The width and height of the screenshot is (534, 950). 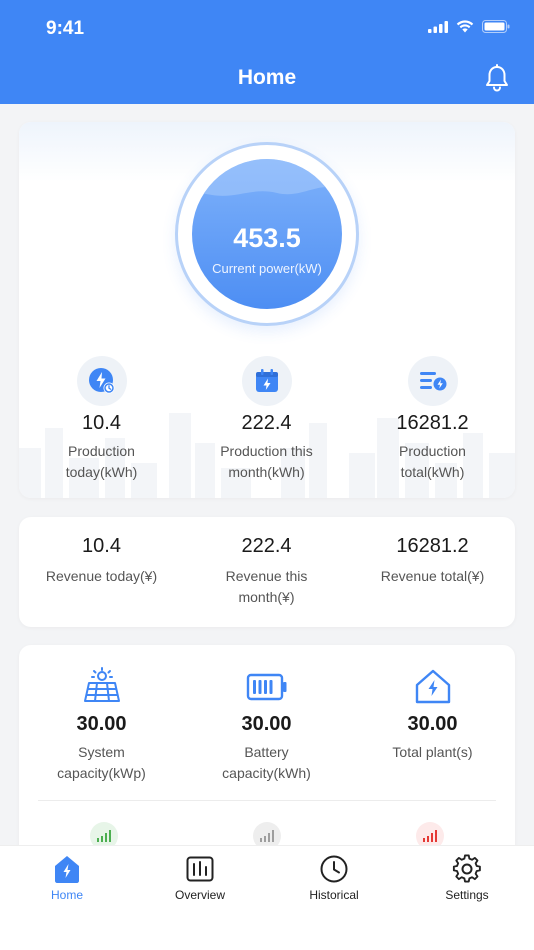 I want to click on total-plants: 30.00 Total plant(s), so click(x=432, y=715).